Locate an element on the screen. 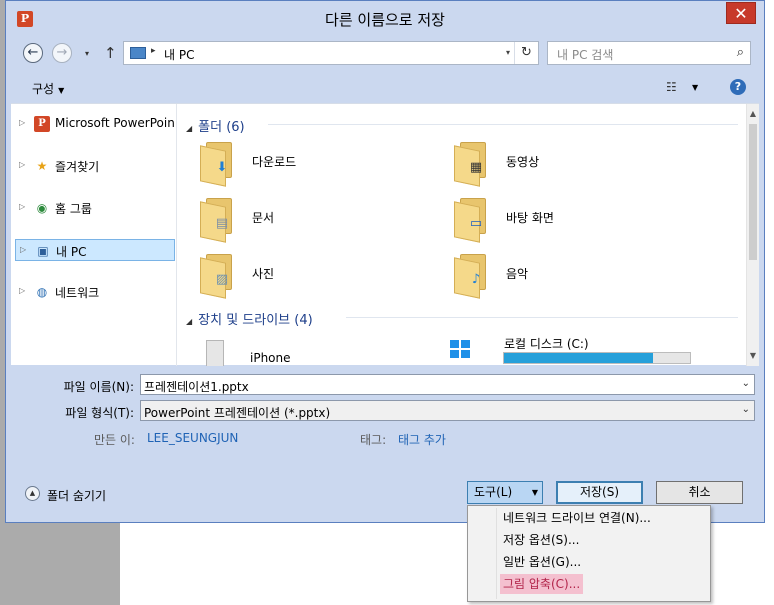 This screenshot has width=774, height=605. filename-label: 파일 이름(N): is located at coordinates (98, 387).